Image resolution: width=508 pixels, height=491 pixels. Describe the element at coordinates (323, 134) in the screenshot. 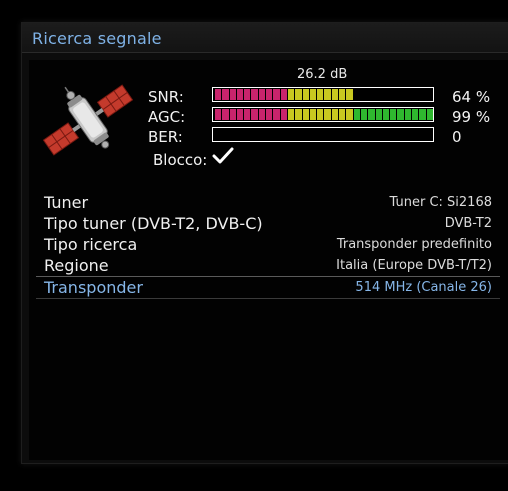

I see `ber-meter` at that location.